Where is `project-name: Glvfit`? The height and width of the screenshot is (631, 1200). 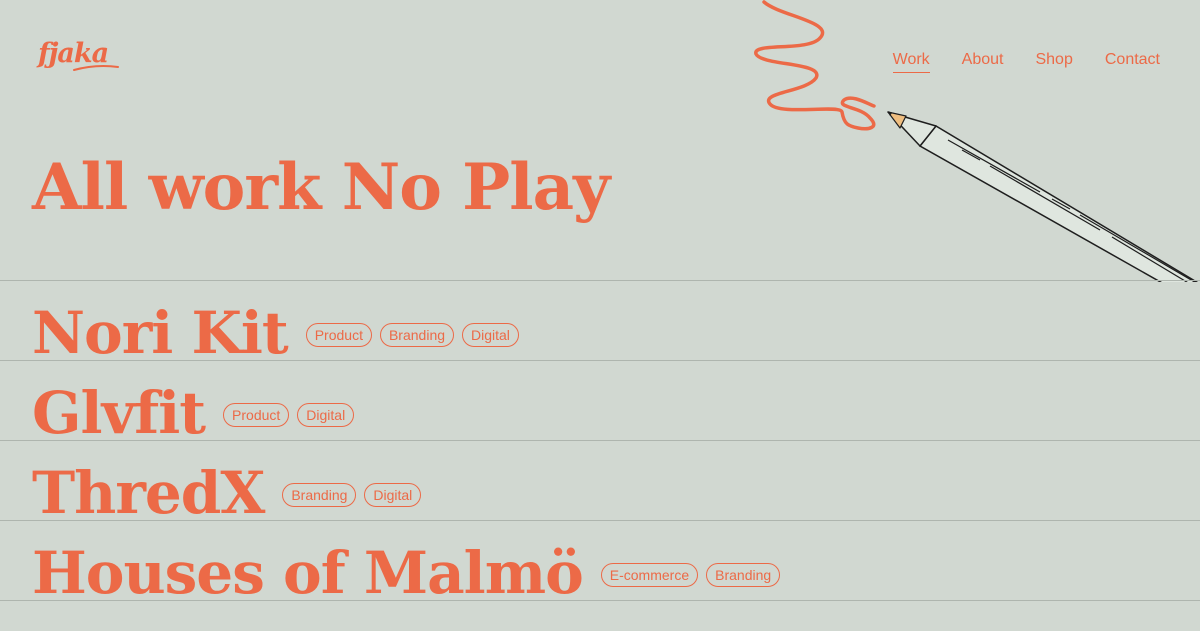 project-name: Glvfit is located at coordinates (119, 413).